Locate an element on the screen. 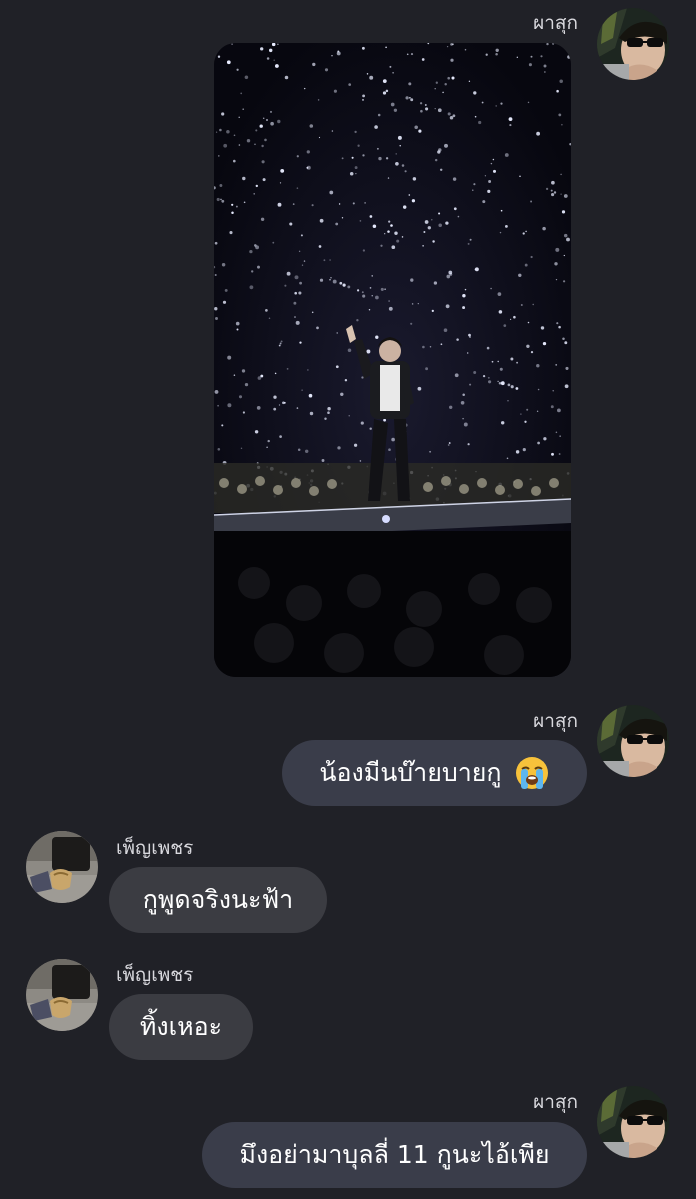 The height and width of the screenshot is (1199, 696). message-bubble: น้องมีนบ๊ายบายกู is located at coordinates (434, 773).